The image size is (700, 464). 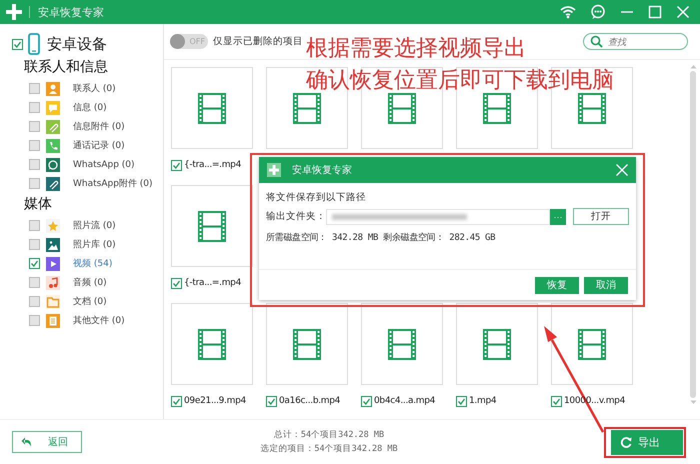 I want to click on category-item: 文档 (0), so click(x=90, y=301).